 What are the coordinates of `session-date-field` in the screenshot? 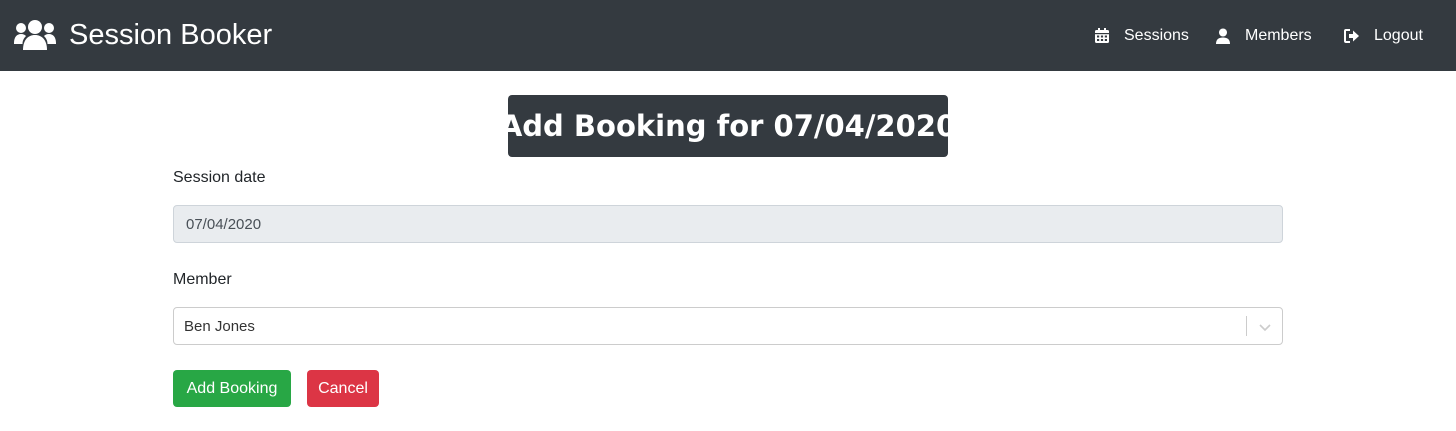 It's located at (728, 224).